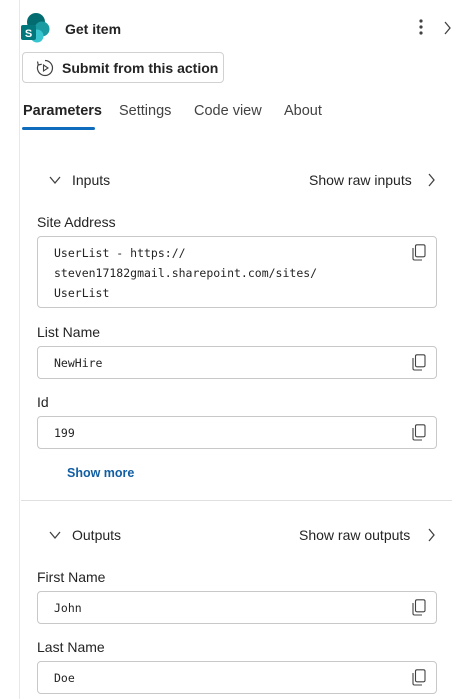  What do you see at coordinates (68, 608) in the screenshot?
I see `first-name-value: John` at bounding box center [68, 608].